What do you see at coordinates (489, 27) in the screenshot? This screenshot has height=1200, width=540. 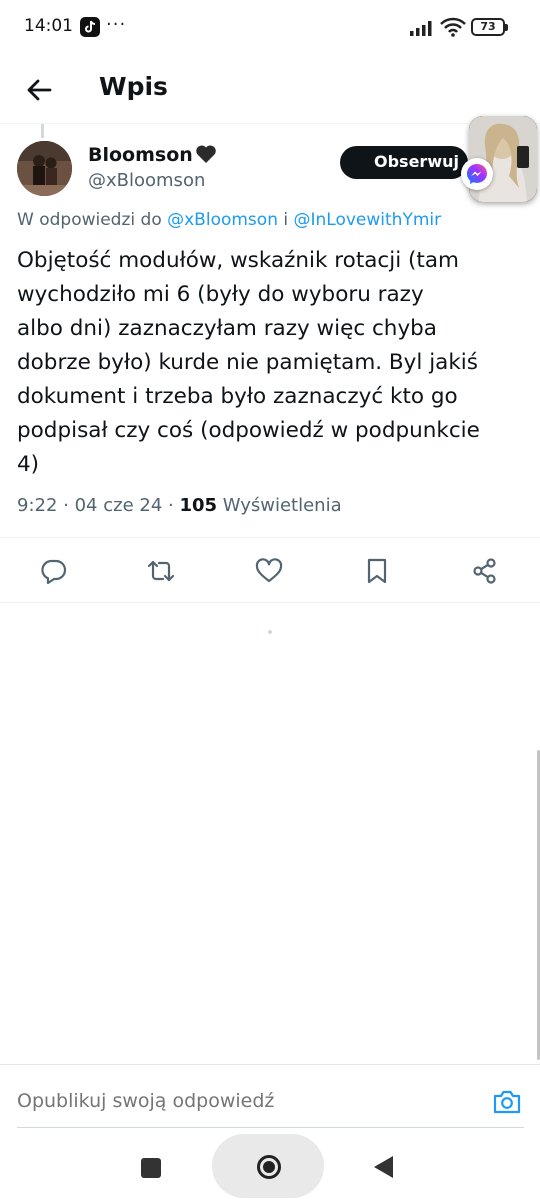 I see `battery-indicator: 73` at bounding box center [489, 27].